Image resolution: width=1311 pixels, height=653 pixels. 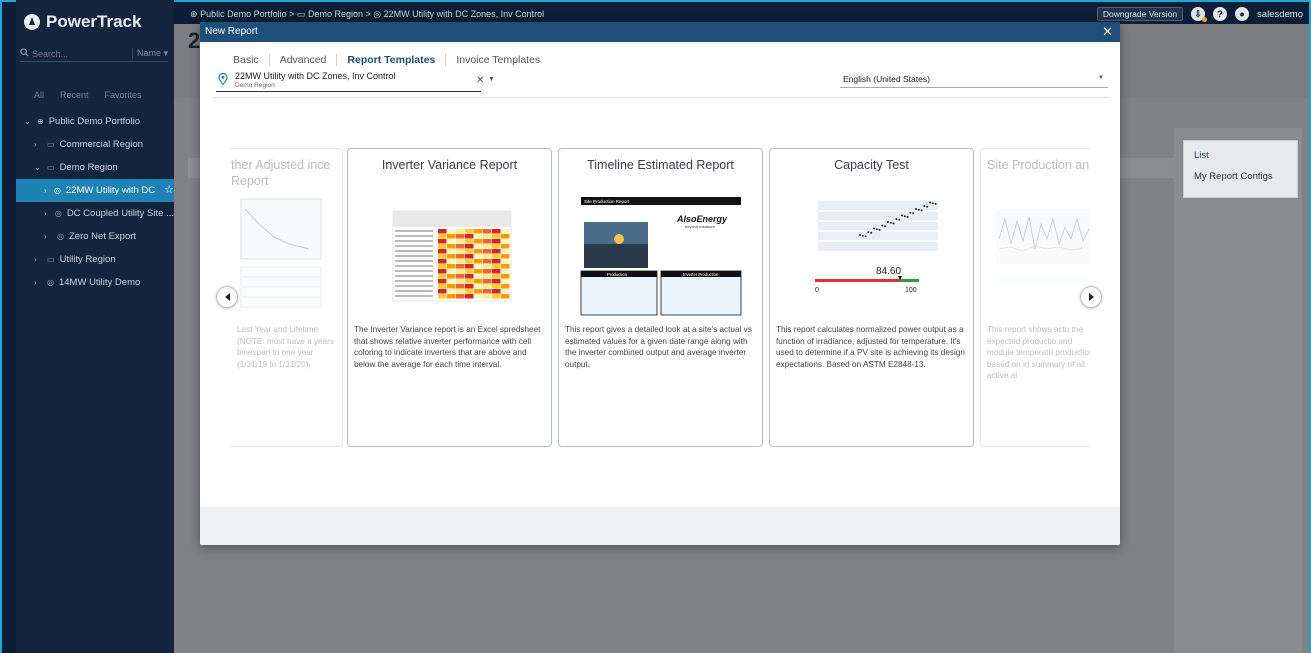 I want to click on user-icon: ●, so click(x=1242, y=14).